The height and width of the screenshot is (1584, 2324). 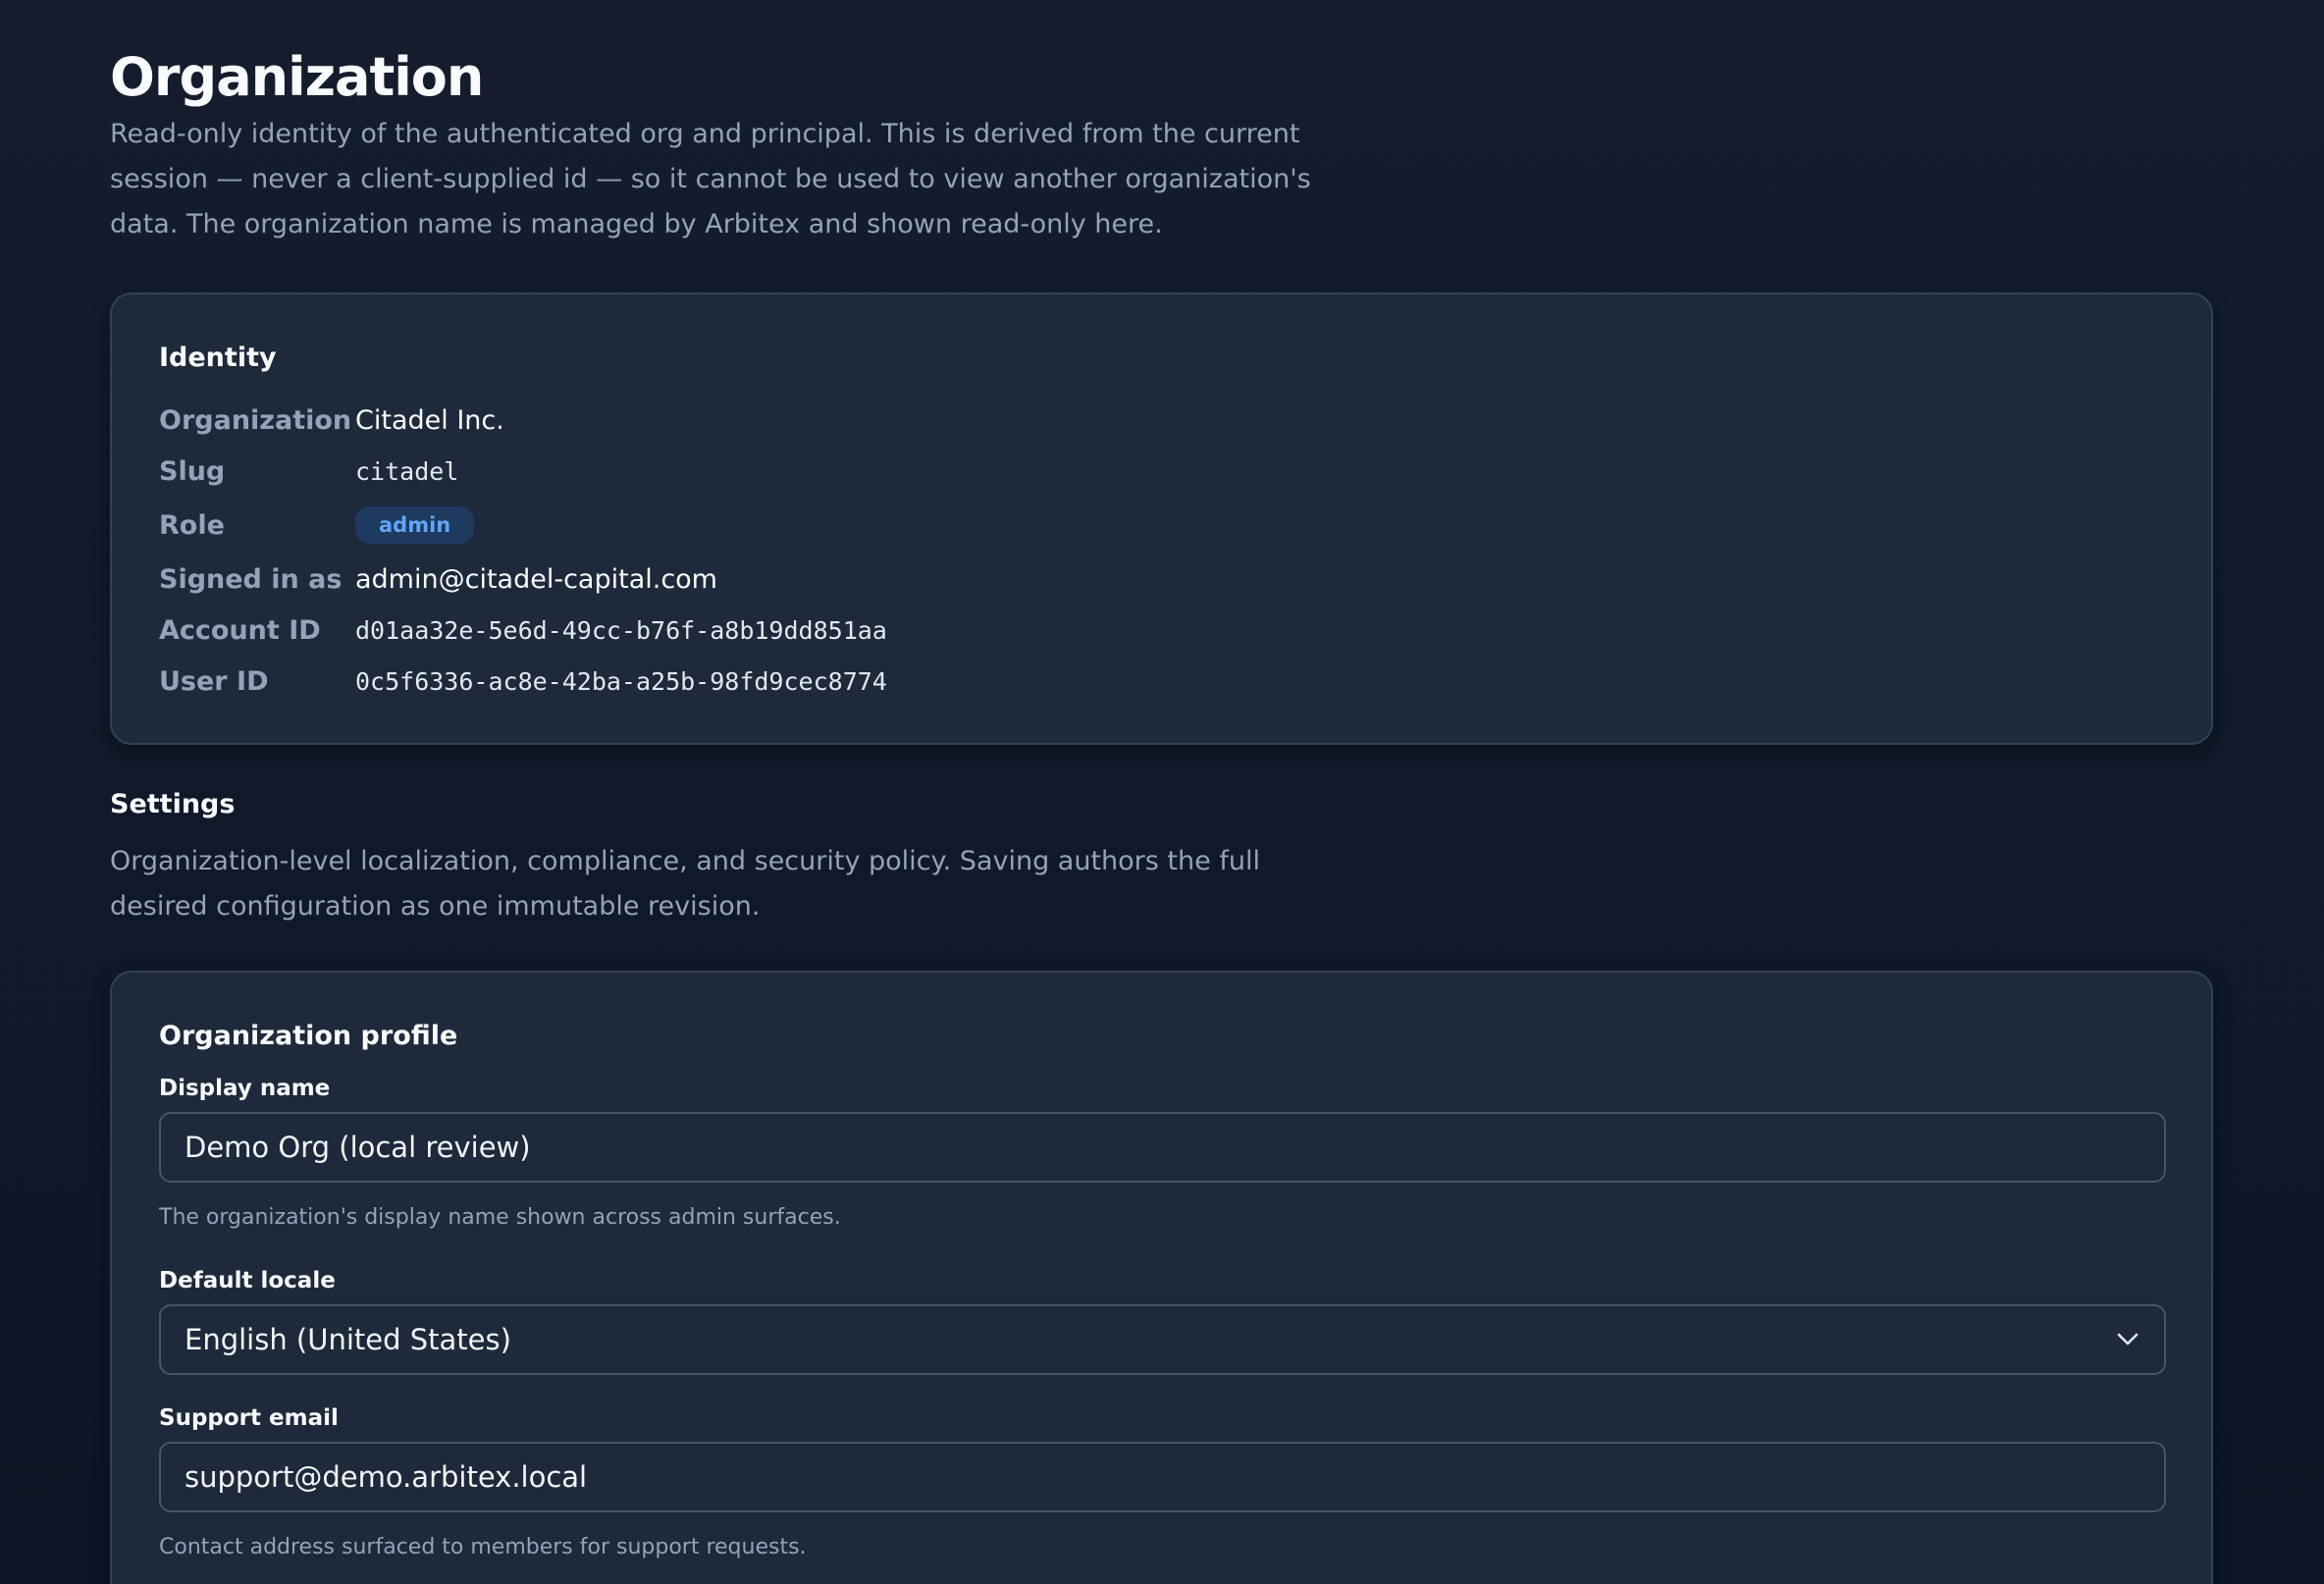 What do you see at coordinates (1161, 421) in the screenshot?
I see `identity-row-organization: Organization Citadel Inc.` at bounding box center [1161, 421].